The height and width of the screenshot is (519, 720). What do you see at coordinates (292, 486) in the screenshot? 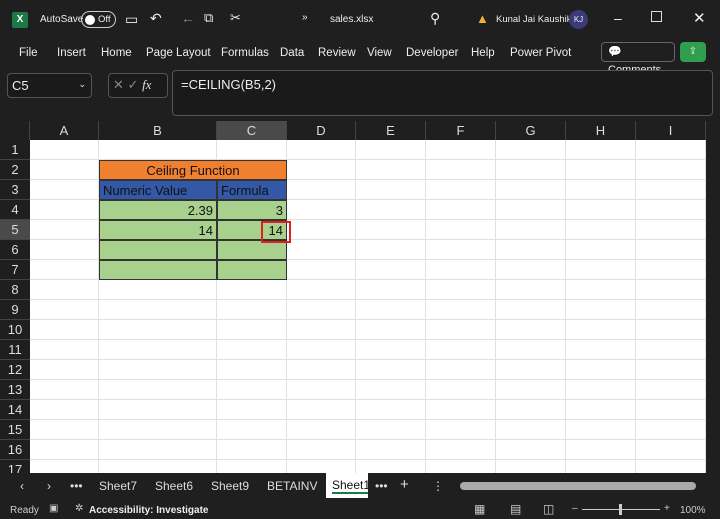
I see `sheet-tab: BETAINV` at bounding box center [292, 486].